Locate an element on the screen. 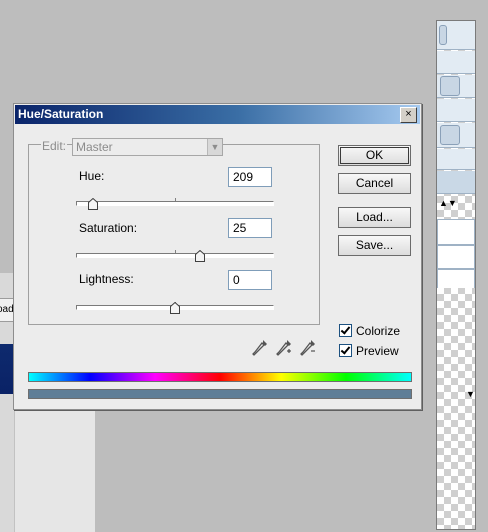  saturation-input: 25 is located at coordinates (250, 228).